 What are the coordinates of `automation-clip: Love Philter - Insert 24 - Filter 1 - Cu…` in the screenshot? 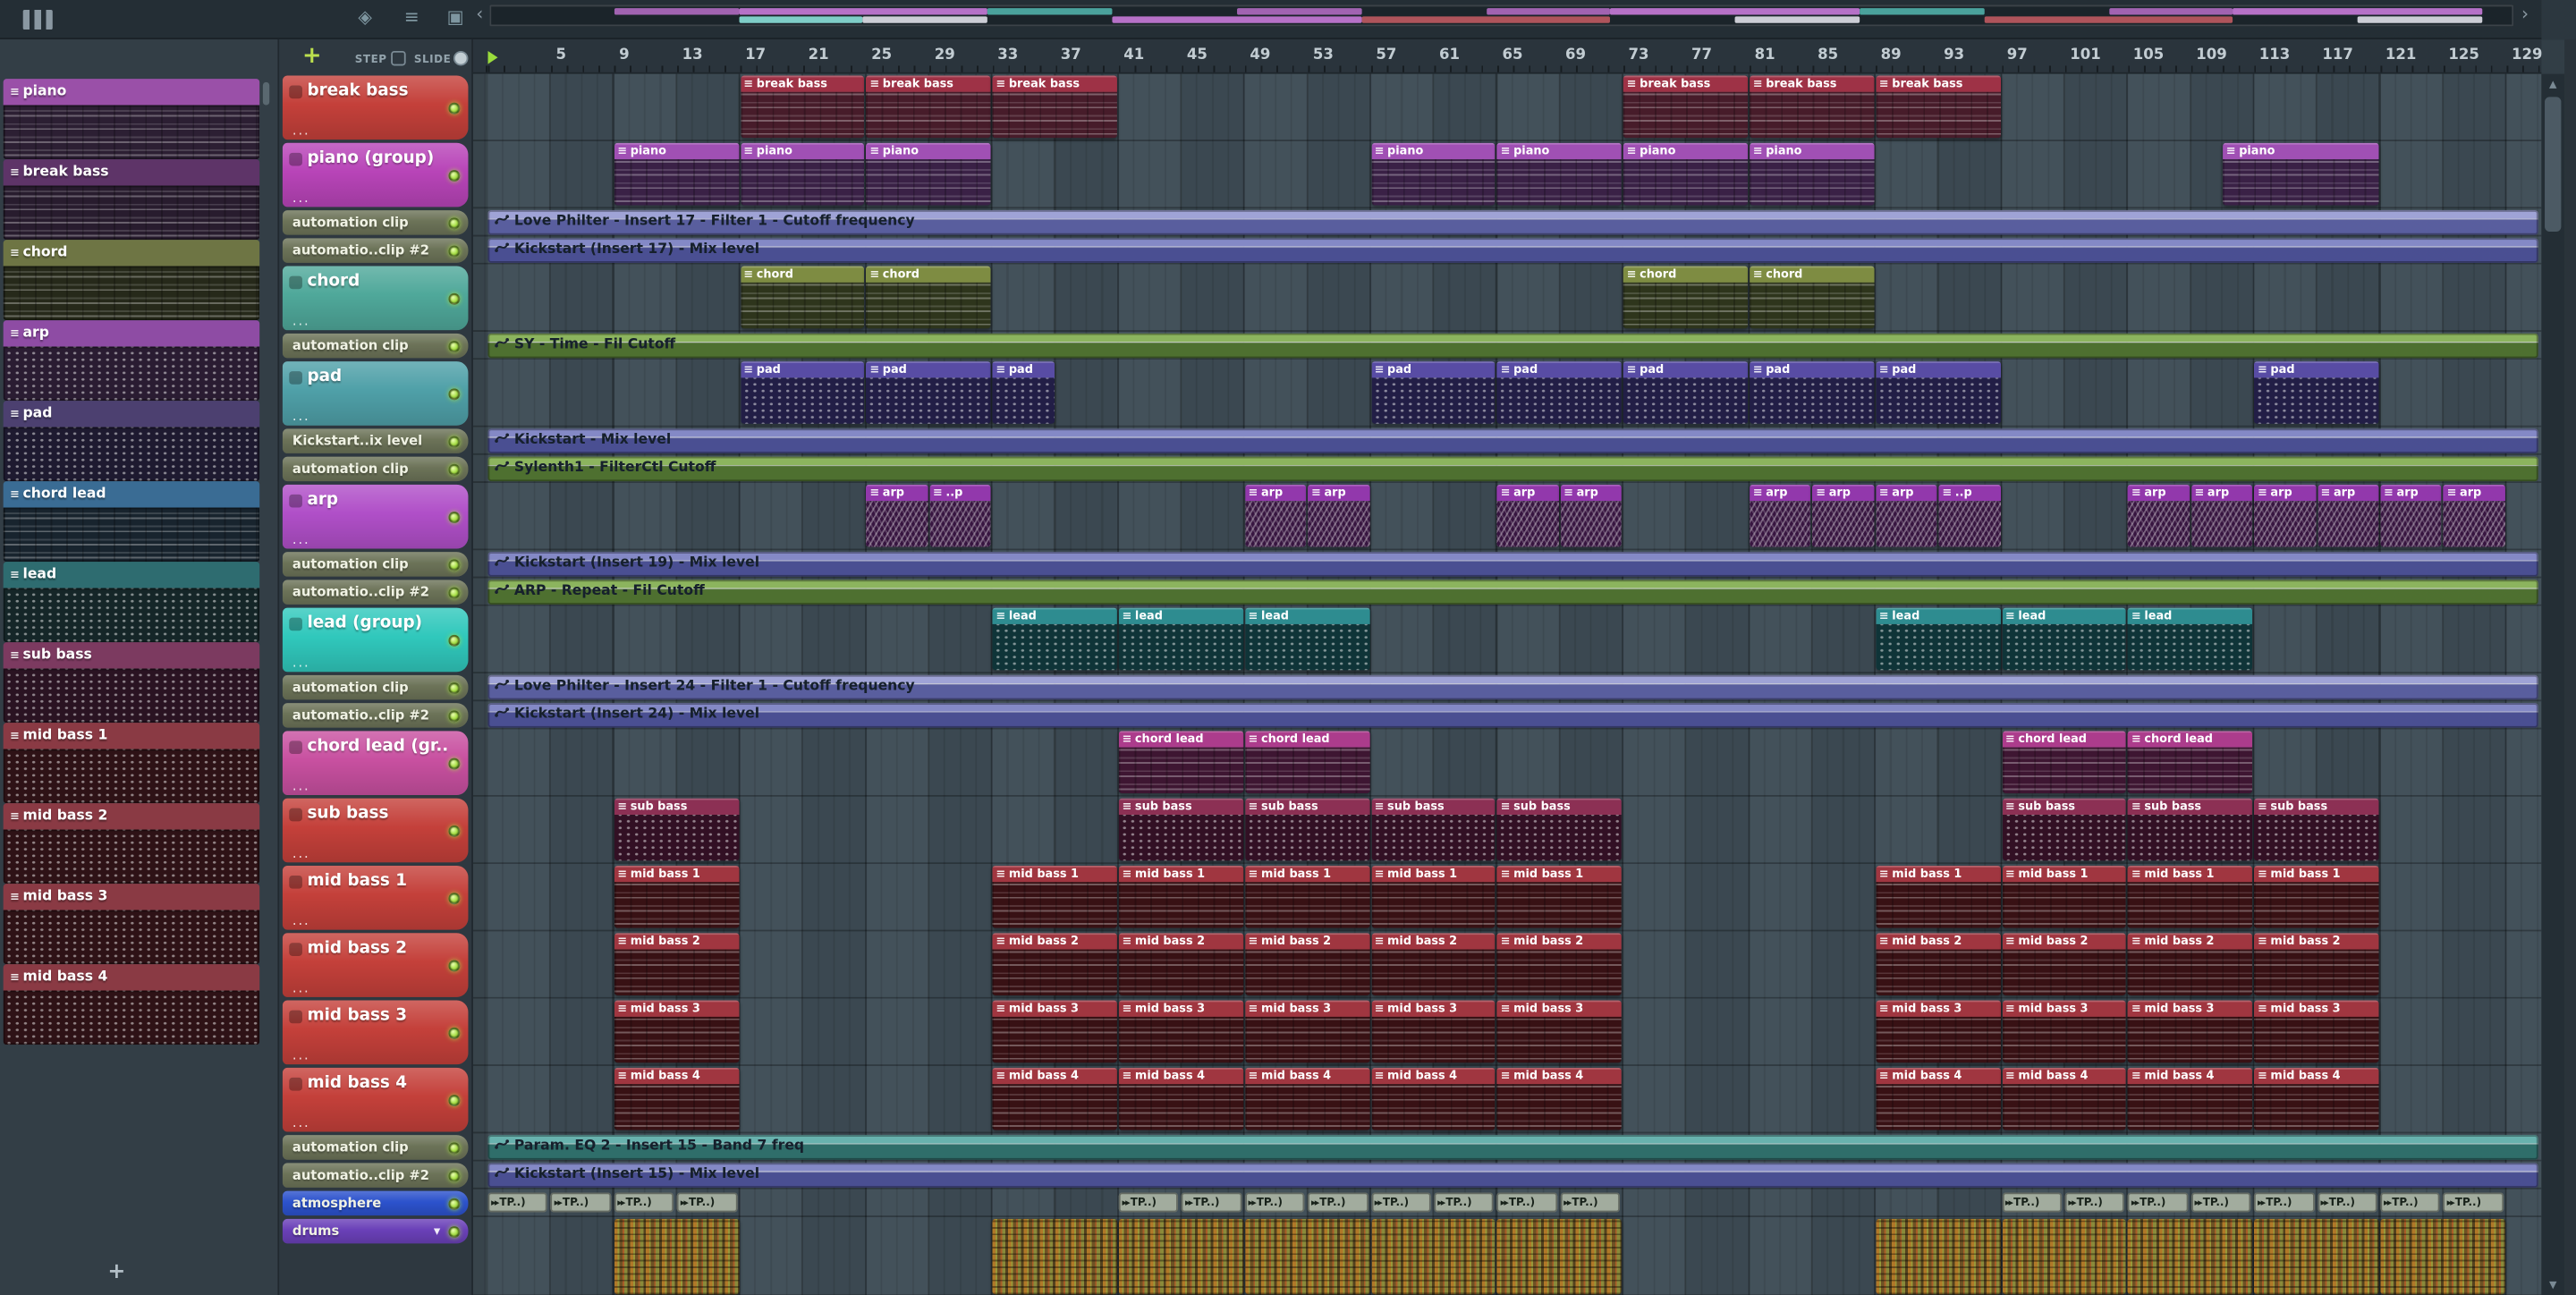 It's located at (1512, 687).